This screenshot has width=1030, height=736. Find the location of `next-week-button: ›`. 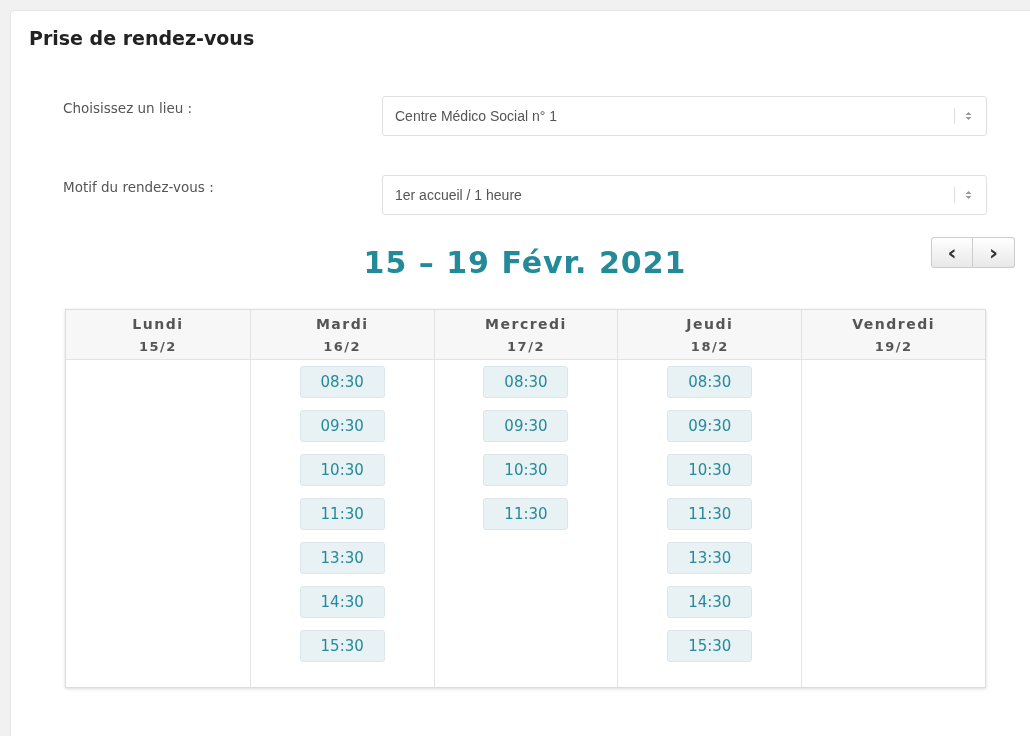

next-week-button: › is located at coordinates (994, 252).